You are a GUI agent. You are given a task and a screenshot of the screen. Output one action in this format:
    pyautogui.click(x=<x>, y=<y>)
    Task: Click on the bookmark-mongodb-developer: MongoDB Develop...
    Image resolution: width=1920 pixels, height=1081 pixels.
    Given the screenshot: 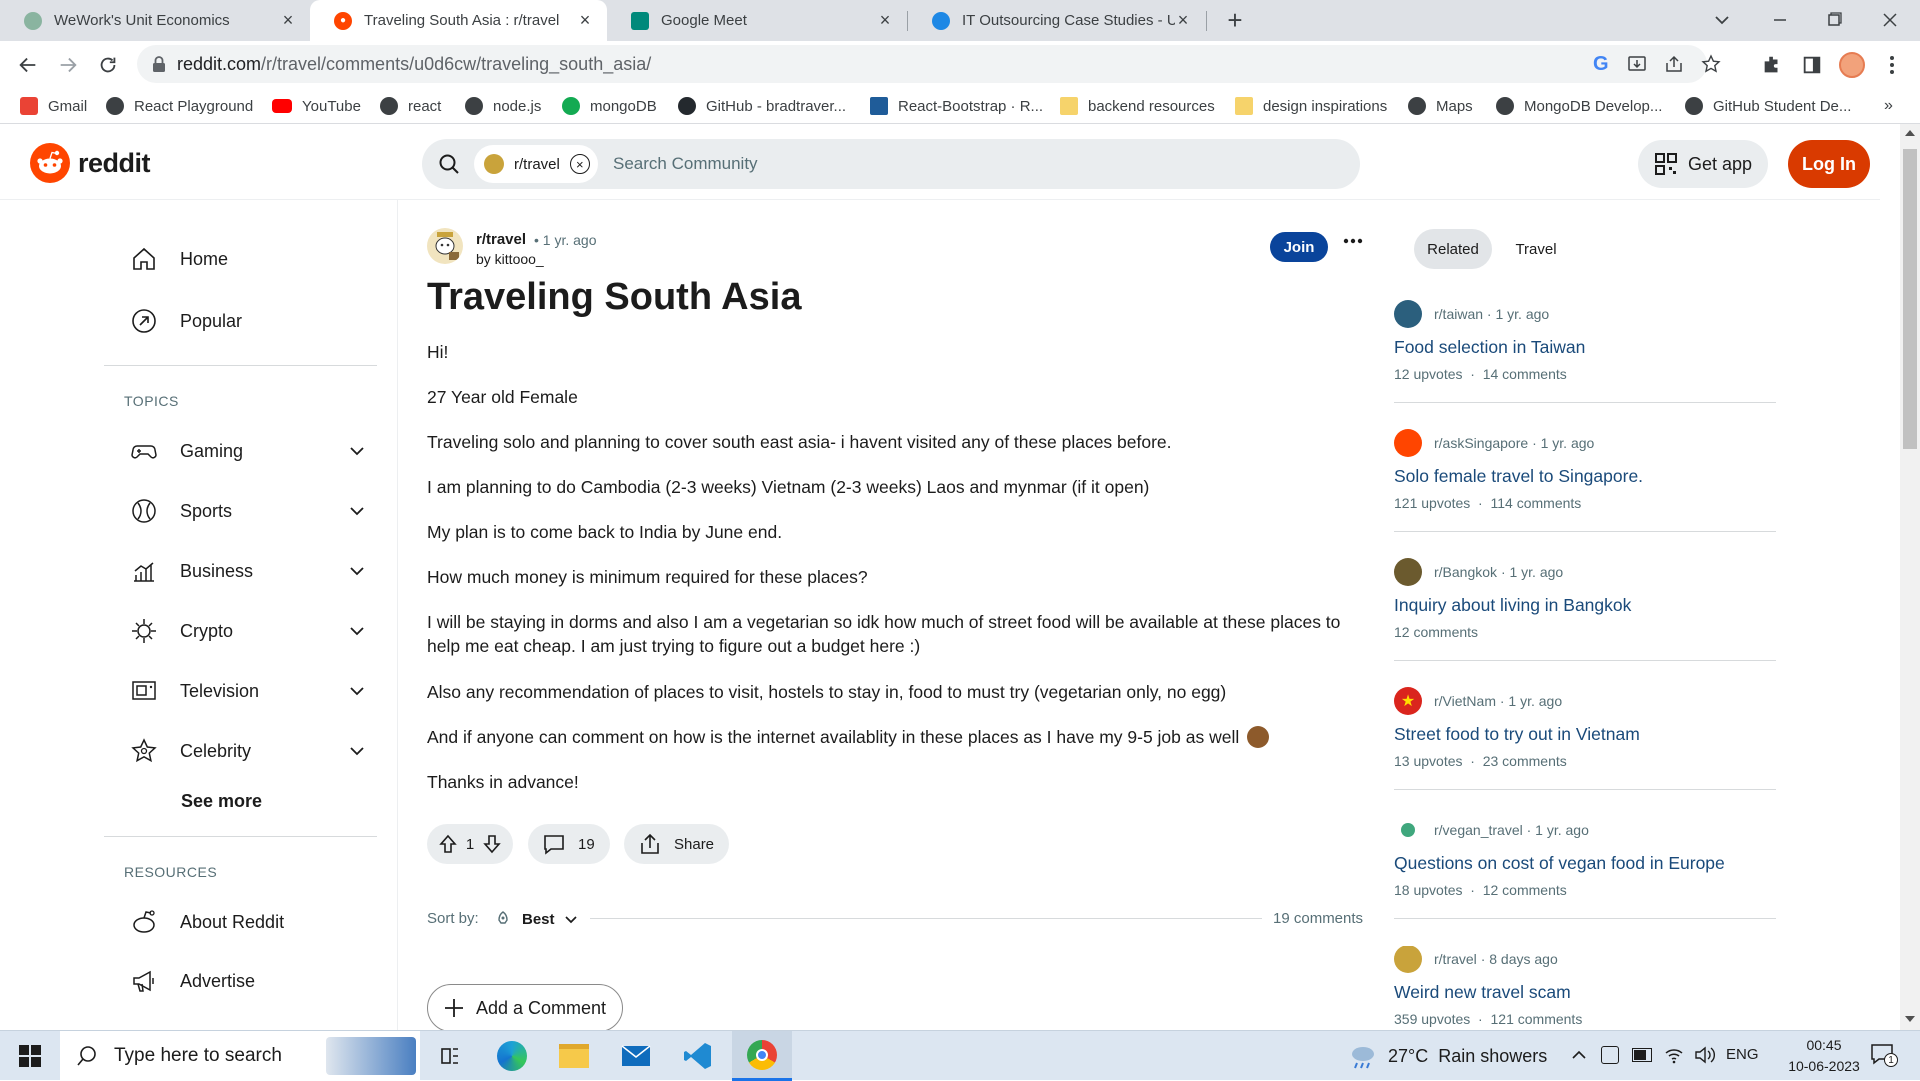 What is the action you would take?
    pyautogui.click(x=1579, y=106)
    